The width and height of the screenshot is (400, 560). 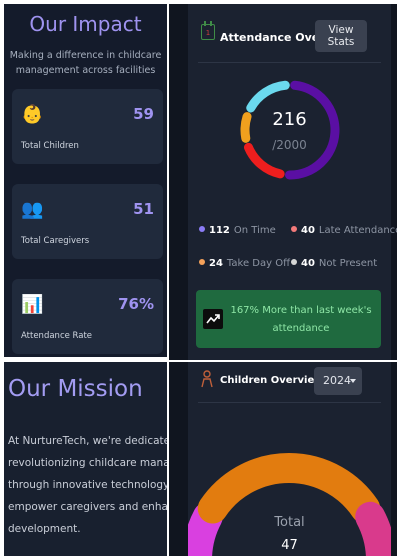 What do you see at coordinates (87, 126) in the screenshot?
I see `stat-card-children: 👶 59 Total Children` at bounding box center [87, 126].